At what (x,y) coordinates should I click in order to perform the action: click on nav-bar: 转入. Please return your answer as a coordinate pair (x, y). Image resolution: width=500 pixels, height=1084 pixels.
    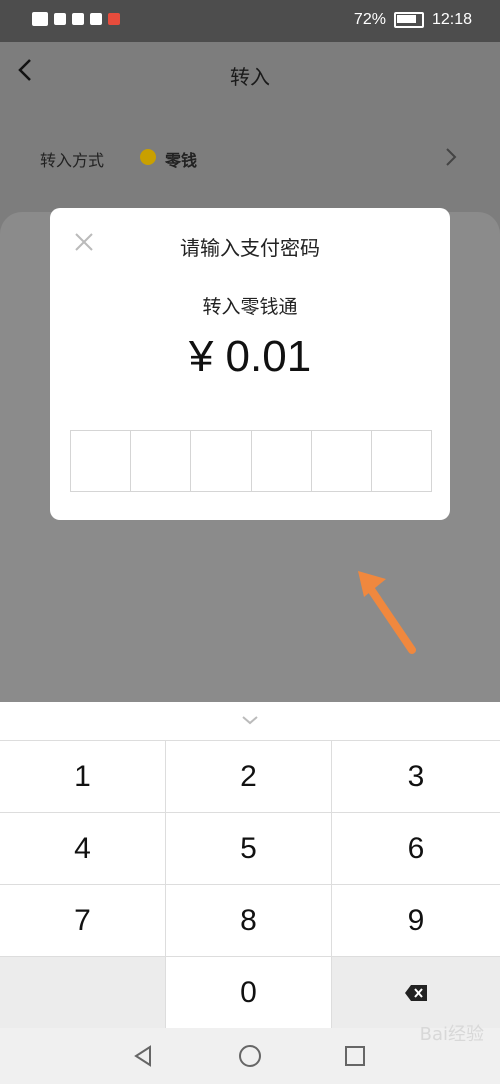
    Looking at the image, I should click on (250, 73).